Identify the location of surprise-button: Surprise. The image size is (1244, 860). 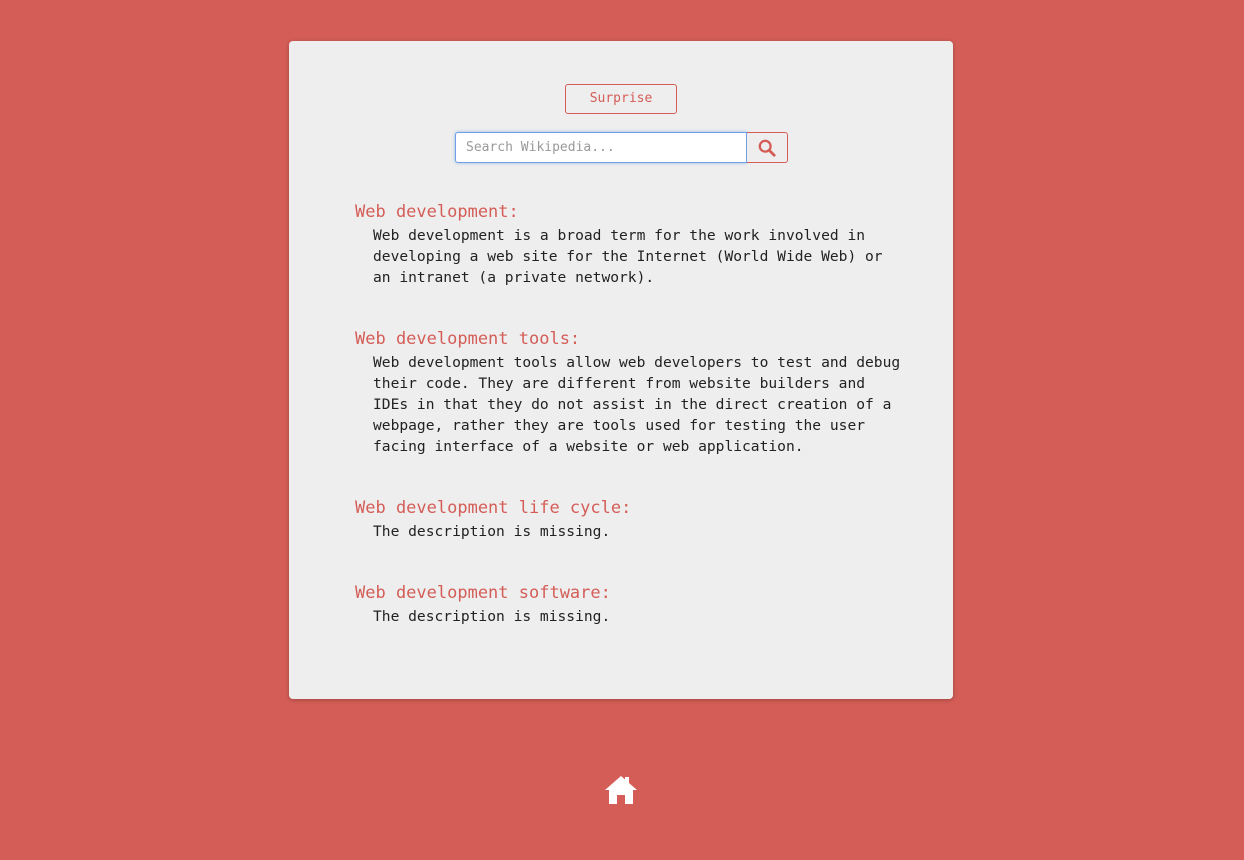
(621, 99).